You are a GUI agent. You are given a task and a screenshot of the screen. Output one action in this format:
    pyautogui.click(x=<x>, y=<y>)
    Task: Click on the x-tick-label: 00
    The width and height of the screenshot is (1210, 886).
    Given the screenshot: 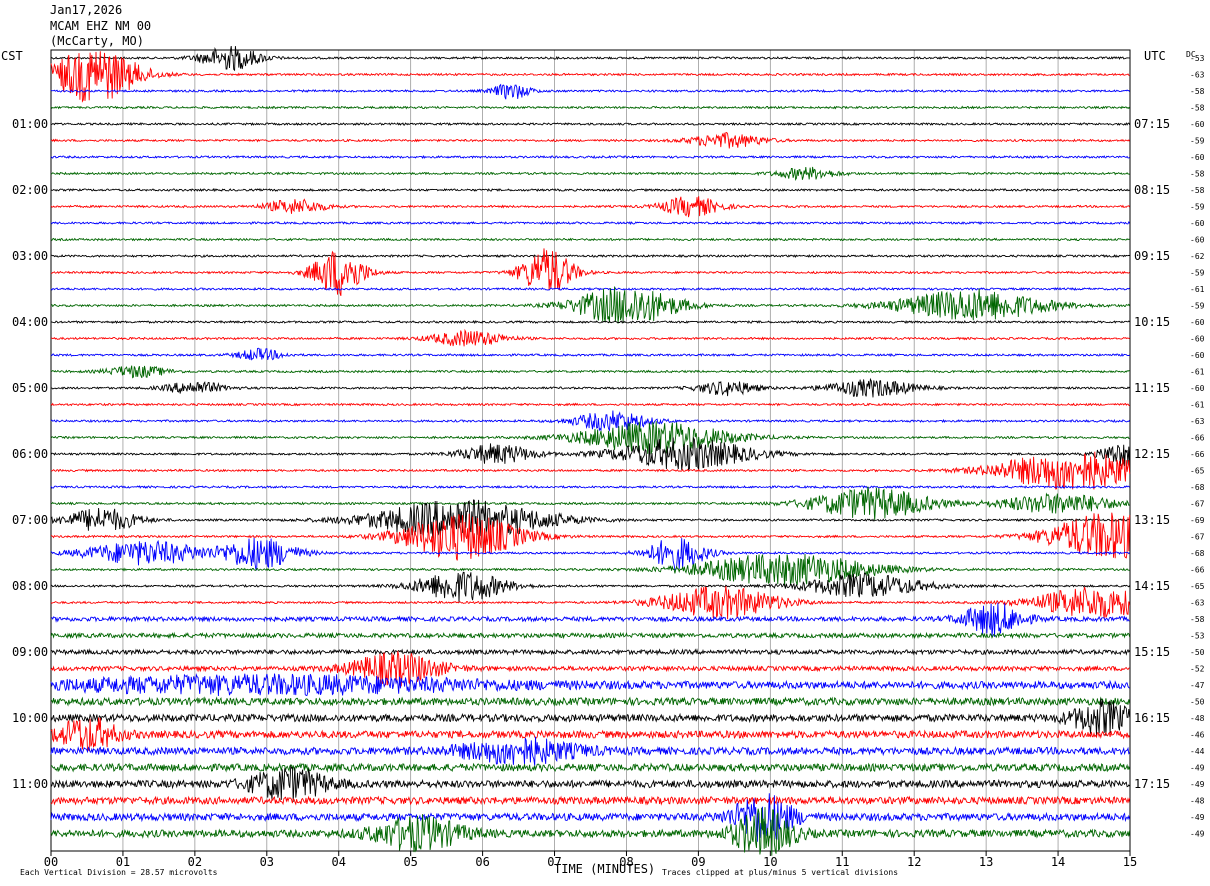 What is the action you would take?
    pyautogui.click(x=51, y=862)
    